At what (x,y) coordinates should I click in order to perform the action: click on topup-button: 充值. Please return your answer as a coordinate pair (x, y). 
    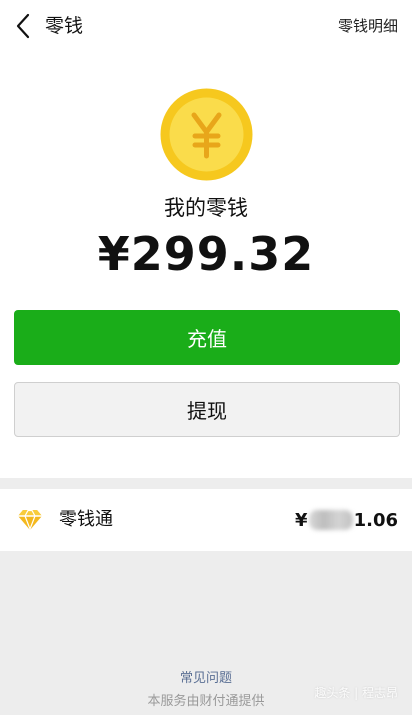
    Looking at the image, I should click on (207, 337).